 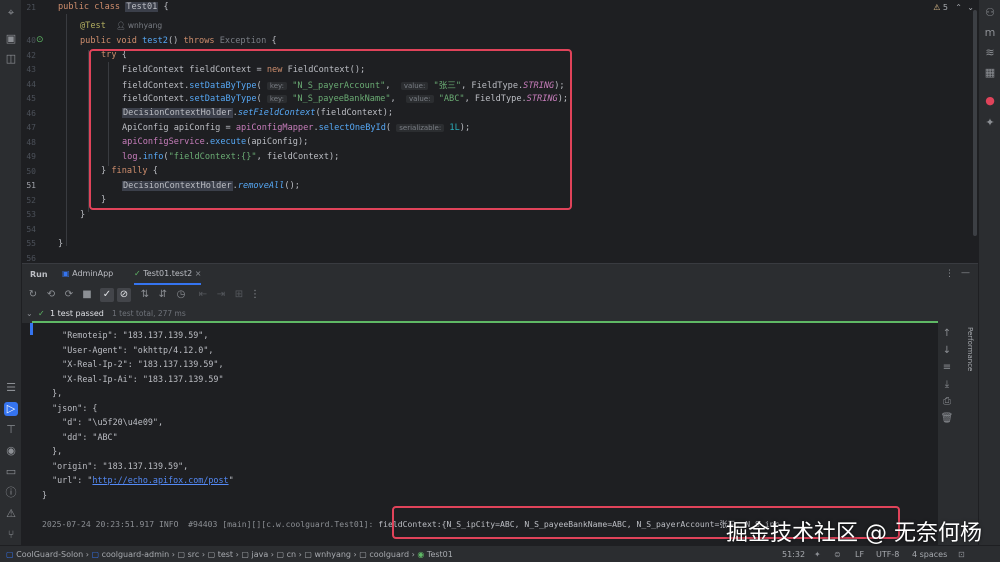 What do you see at coordinates (155, 41) in the screenshot?
I see `method-name: test2` at bounding box center [155, 41].